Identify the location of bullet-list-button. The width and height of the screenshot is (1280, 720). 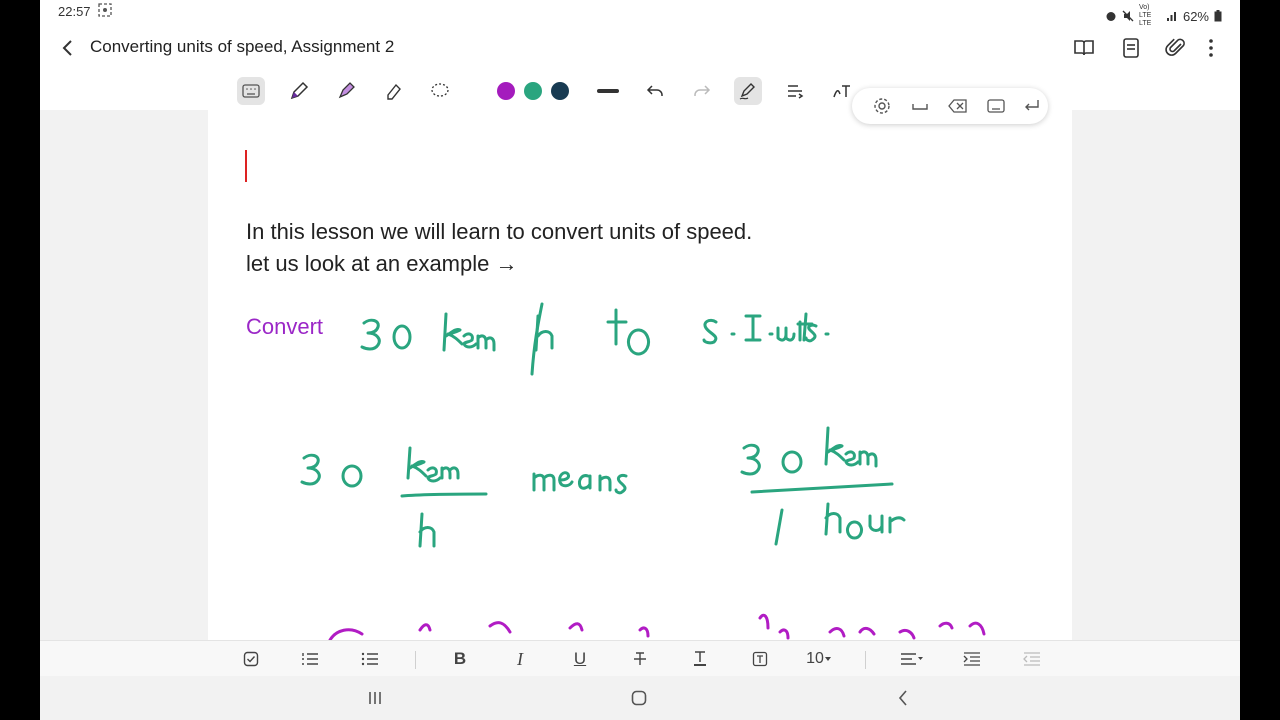
(370, 659).